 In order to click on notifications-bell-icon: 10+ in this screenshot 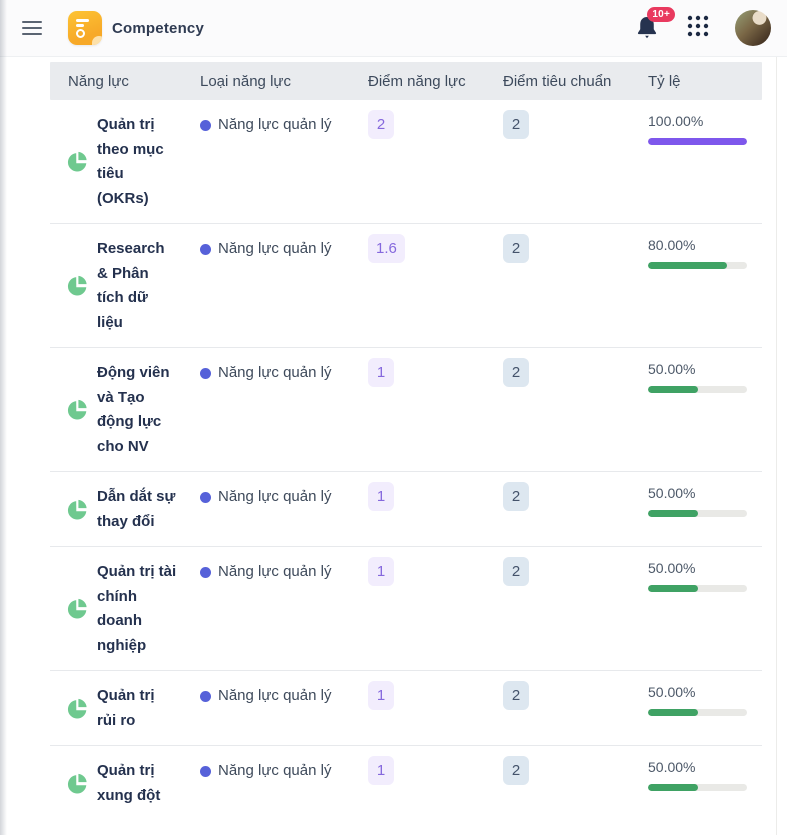, I will do `click(654, 24)`.